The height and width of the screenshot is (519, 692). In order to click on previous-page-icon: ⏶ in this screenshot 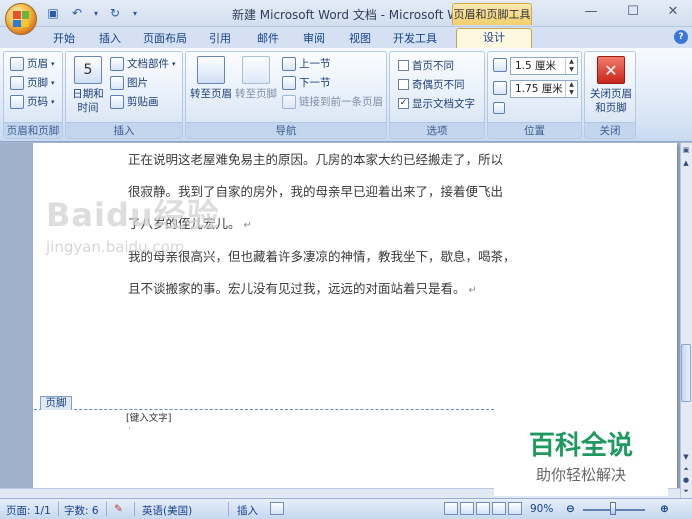, I will do `click(686, 469)`.